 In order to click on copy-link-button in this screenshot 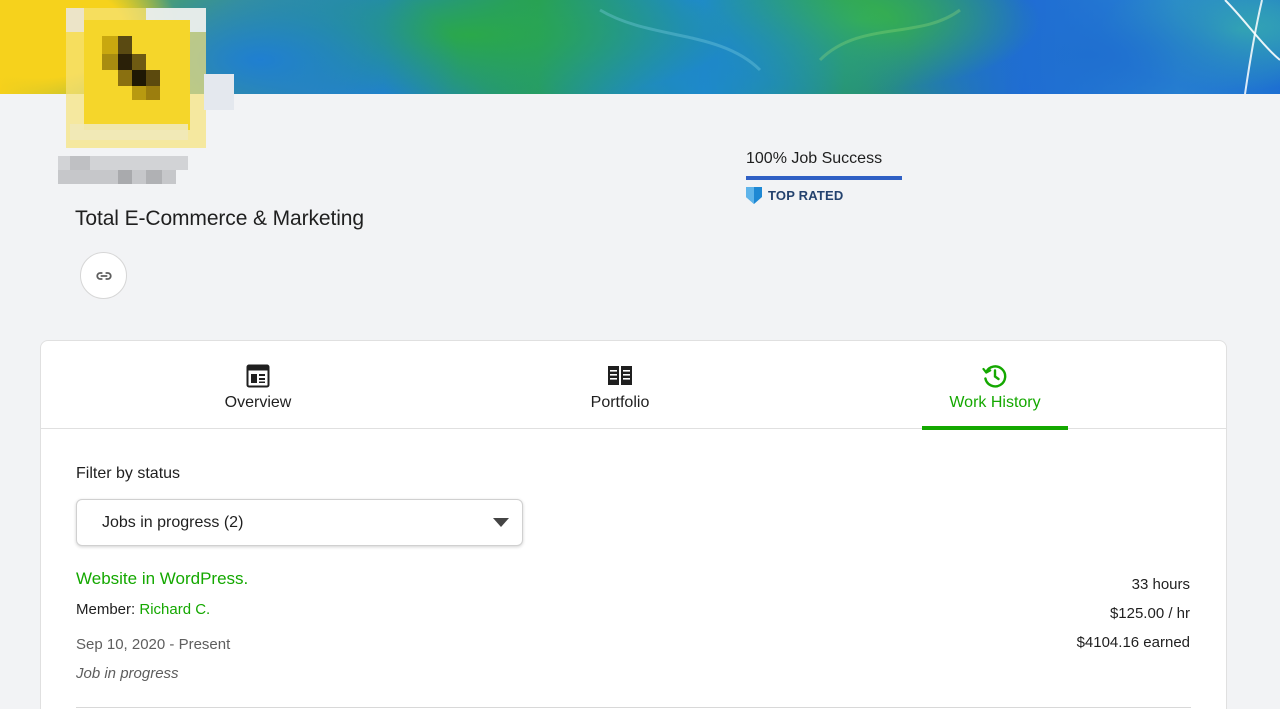, I will do `click(103, 275)`.